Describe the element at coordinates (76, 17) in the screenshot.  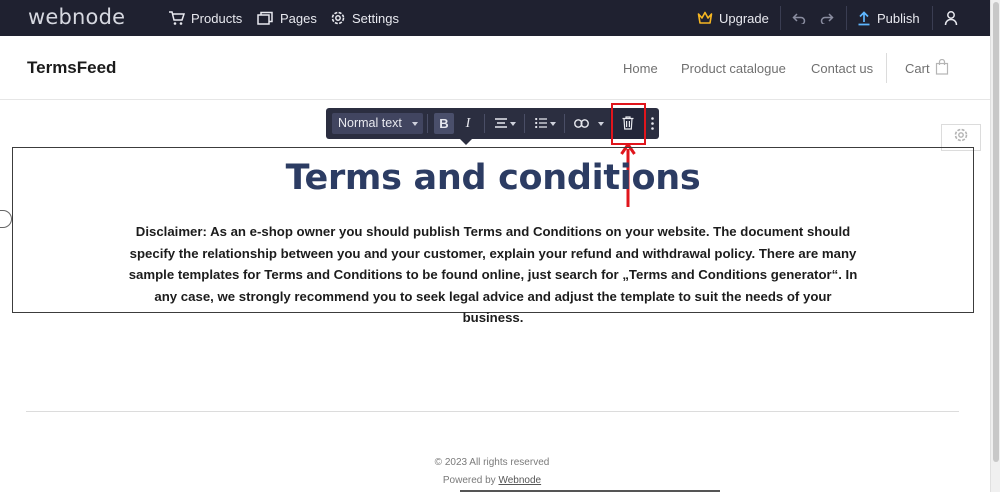
I see `webnode-logo: webnode` at that location.